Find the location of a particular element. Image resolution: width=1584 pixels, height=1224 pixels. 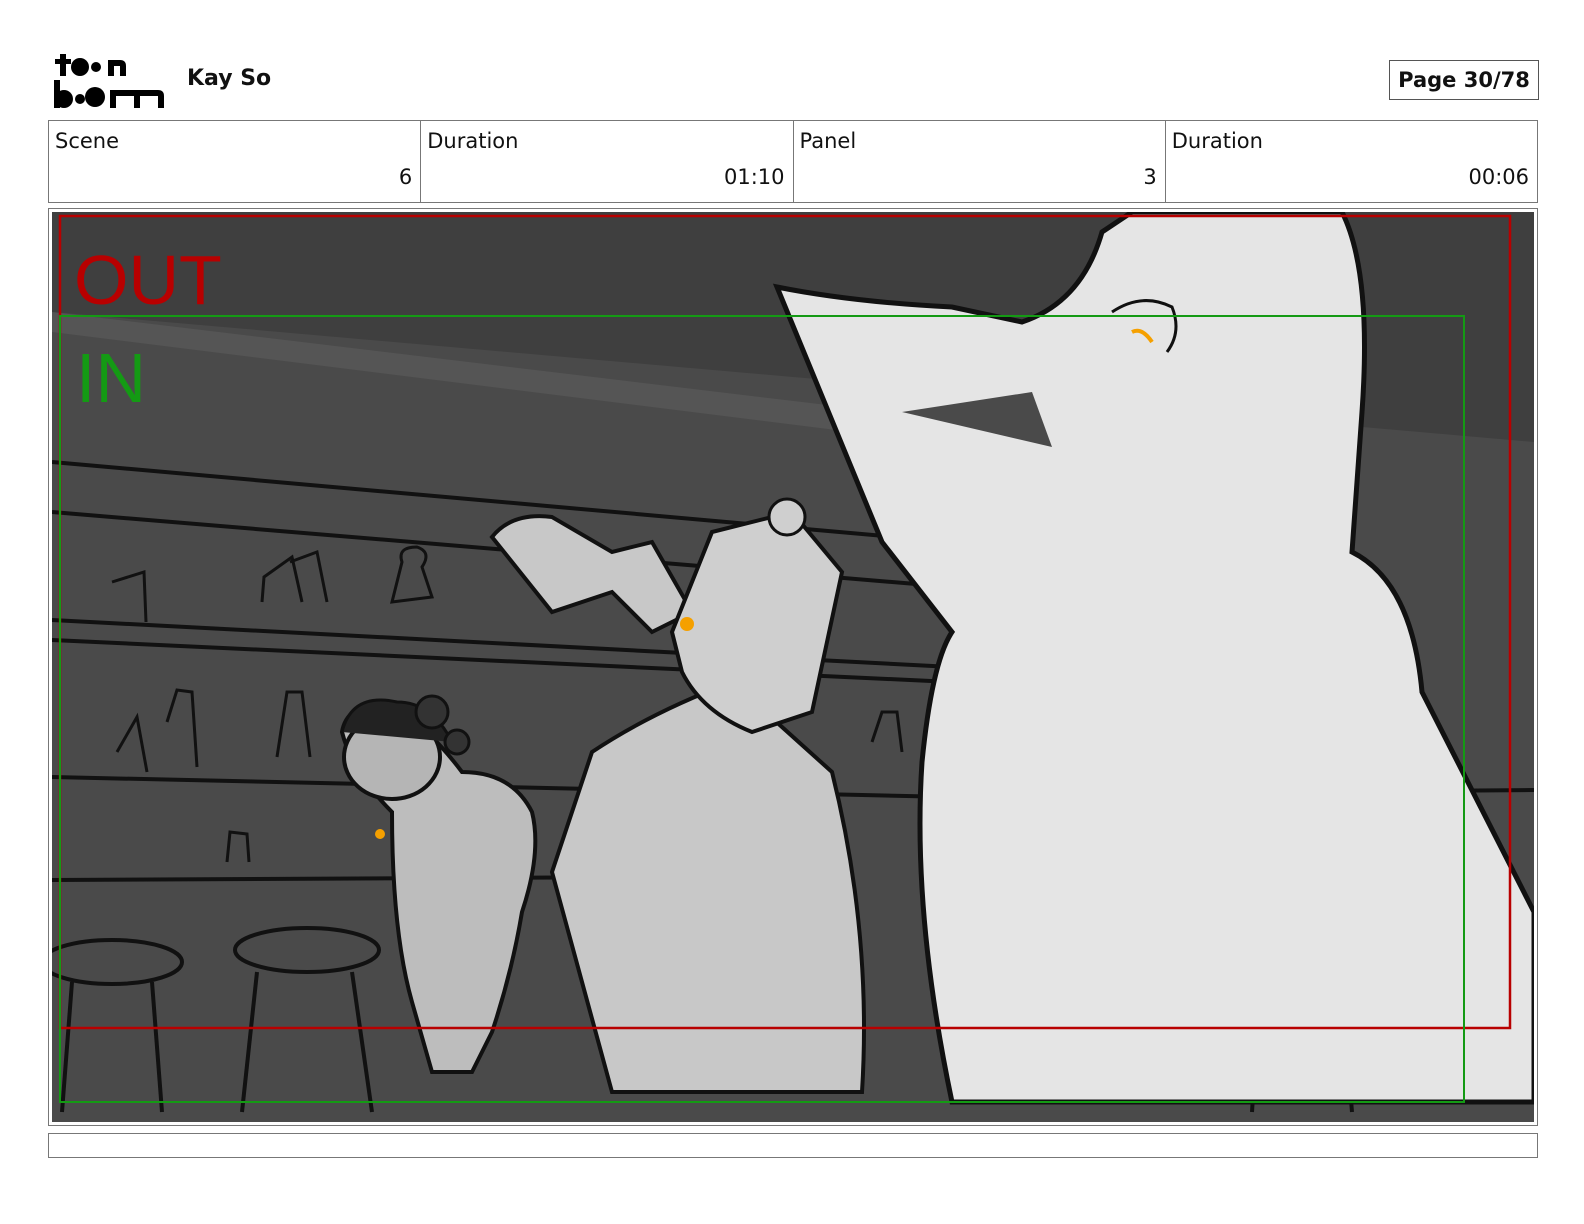

panel-label: Panel is located at coordinates (828, 141).